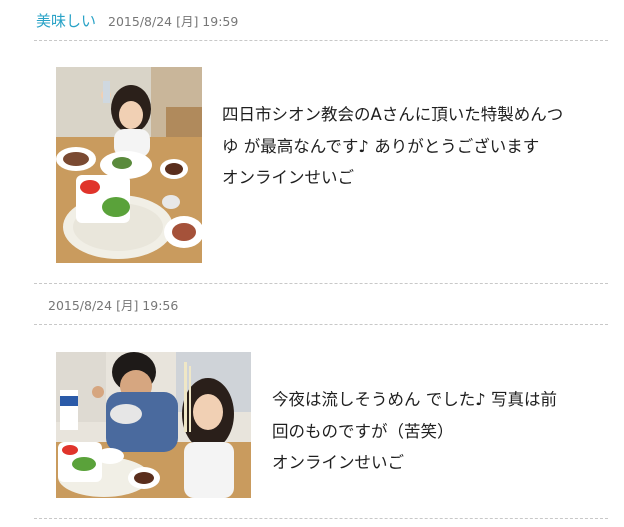 Image resolution: width=624 pixels, height=527 pixels. I want to click on photo-girl-somen-machine, so click(129, 165).